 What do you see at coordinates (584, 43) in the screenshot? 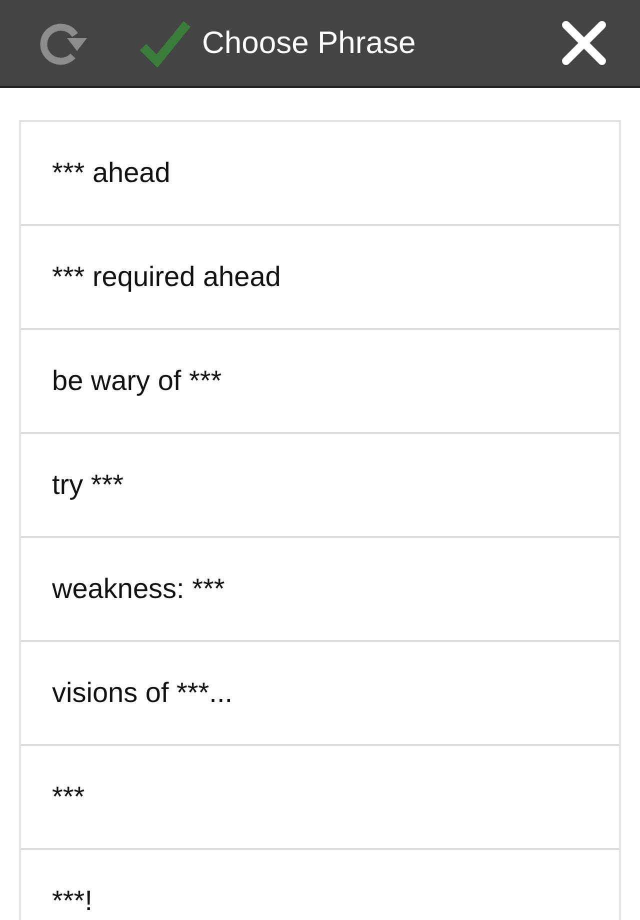
I see `close-icon` at bounding box center [584, 43].